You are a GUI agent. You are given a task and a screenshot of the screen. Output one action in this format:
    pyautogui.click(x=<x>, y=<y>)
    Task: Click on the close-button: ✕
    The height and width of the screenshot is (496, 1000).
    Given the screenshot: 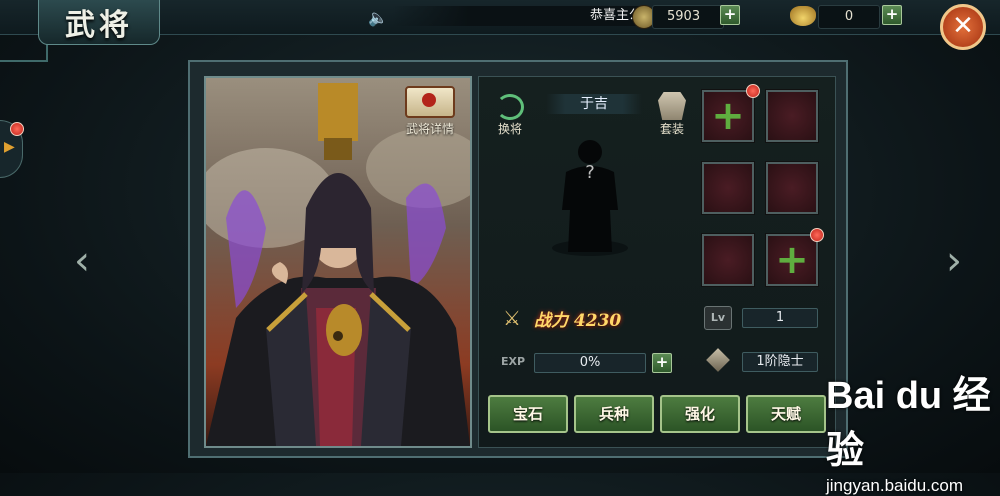 What is the action you would take?
    pyautogui.click(x=963, y=27)
    